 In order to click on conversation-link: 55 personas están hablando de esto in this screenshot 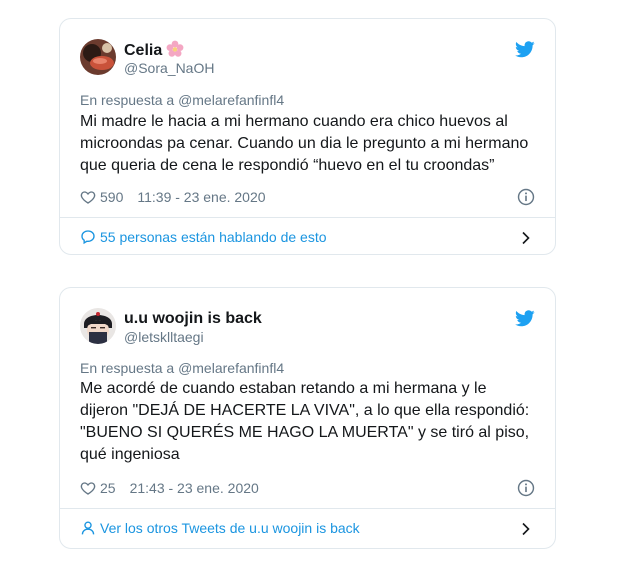, I will do `click(307, 237)`.